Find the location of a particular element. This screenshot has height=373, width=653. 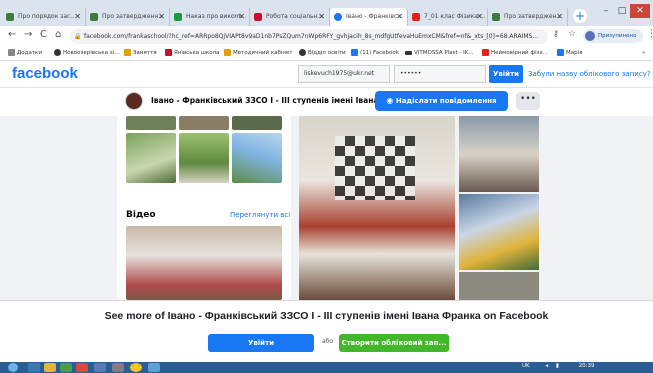

maximize-button: □ is located at coordinates (622, 11).